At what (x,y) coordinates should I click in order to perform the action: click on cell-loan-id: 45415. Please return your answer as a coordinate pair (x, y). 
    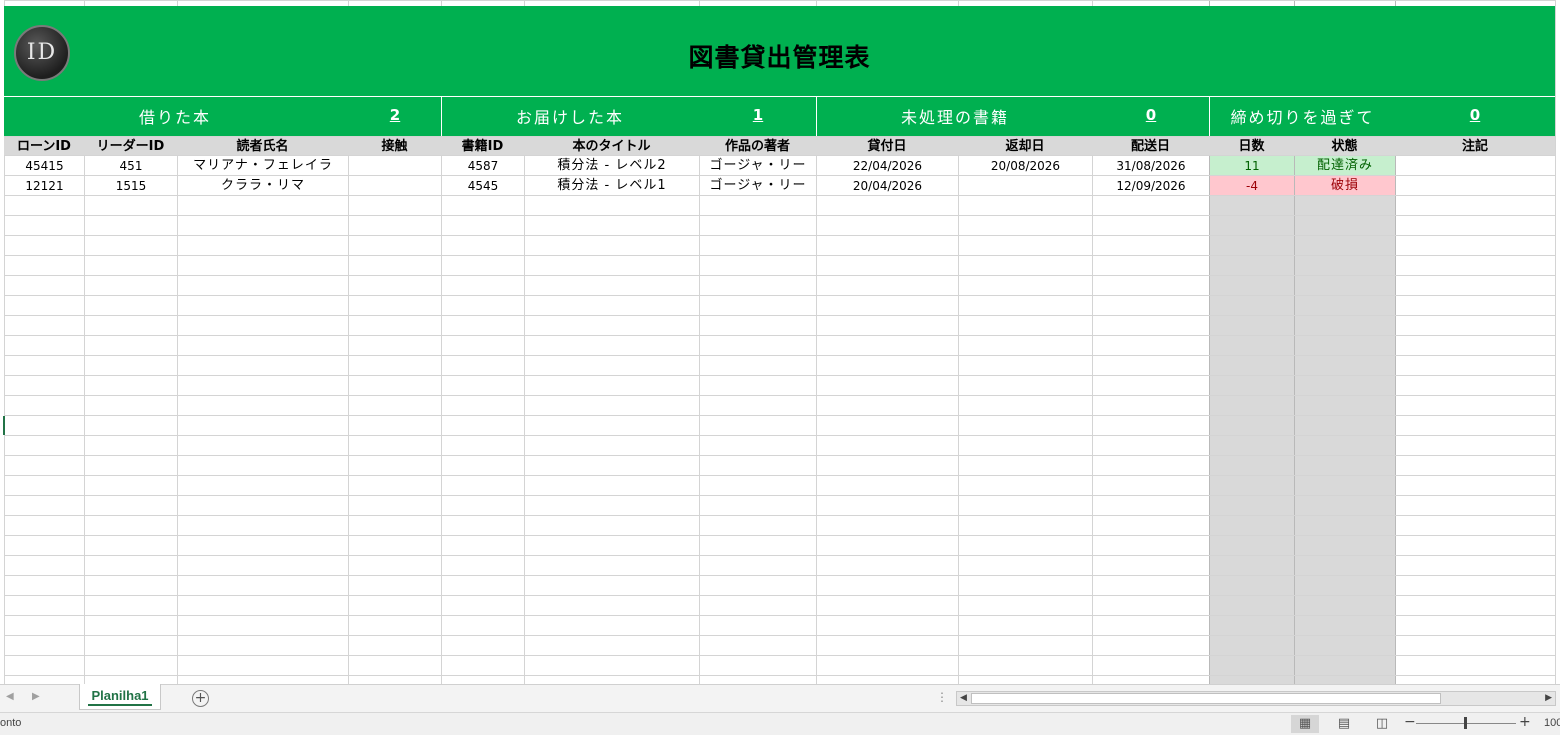
    Looking at the image, I should click on (44, 165).